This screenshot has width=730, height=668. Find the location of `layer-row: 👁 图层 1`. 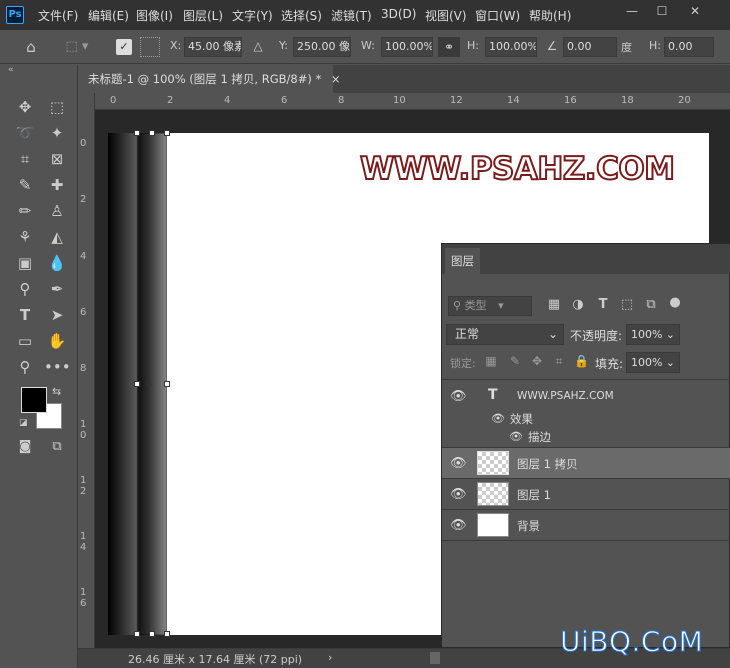

layer-row: 👁 图层 1 is located at coordinates (586, 494).